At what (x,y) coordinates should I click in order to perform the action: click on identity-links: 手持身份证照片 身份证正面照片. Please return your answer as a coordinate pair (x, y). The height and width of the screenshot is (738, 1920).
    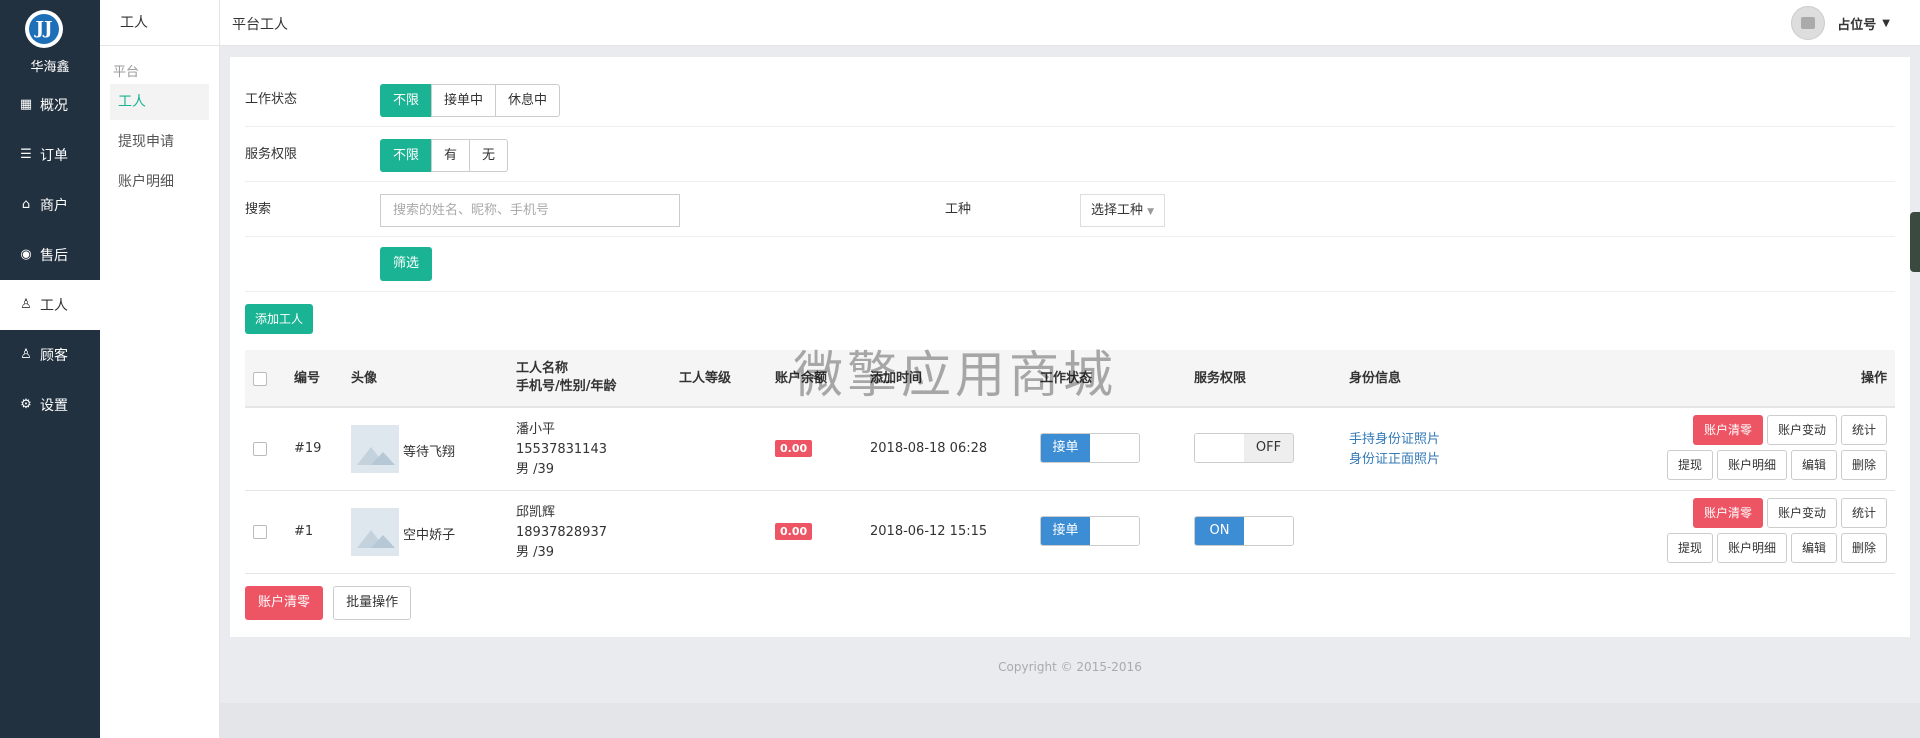
    Looking at the image, I should click on (1394, 450).